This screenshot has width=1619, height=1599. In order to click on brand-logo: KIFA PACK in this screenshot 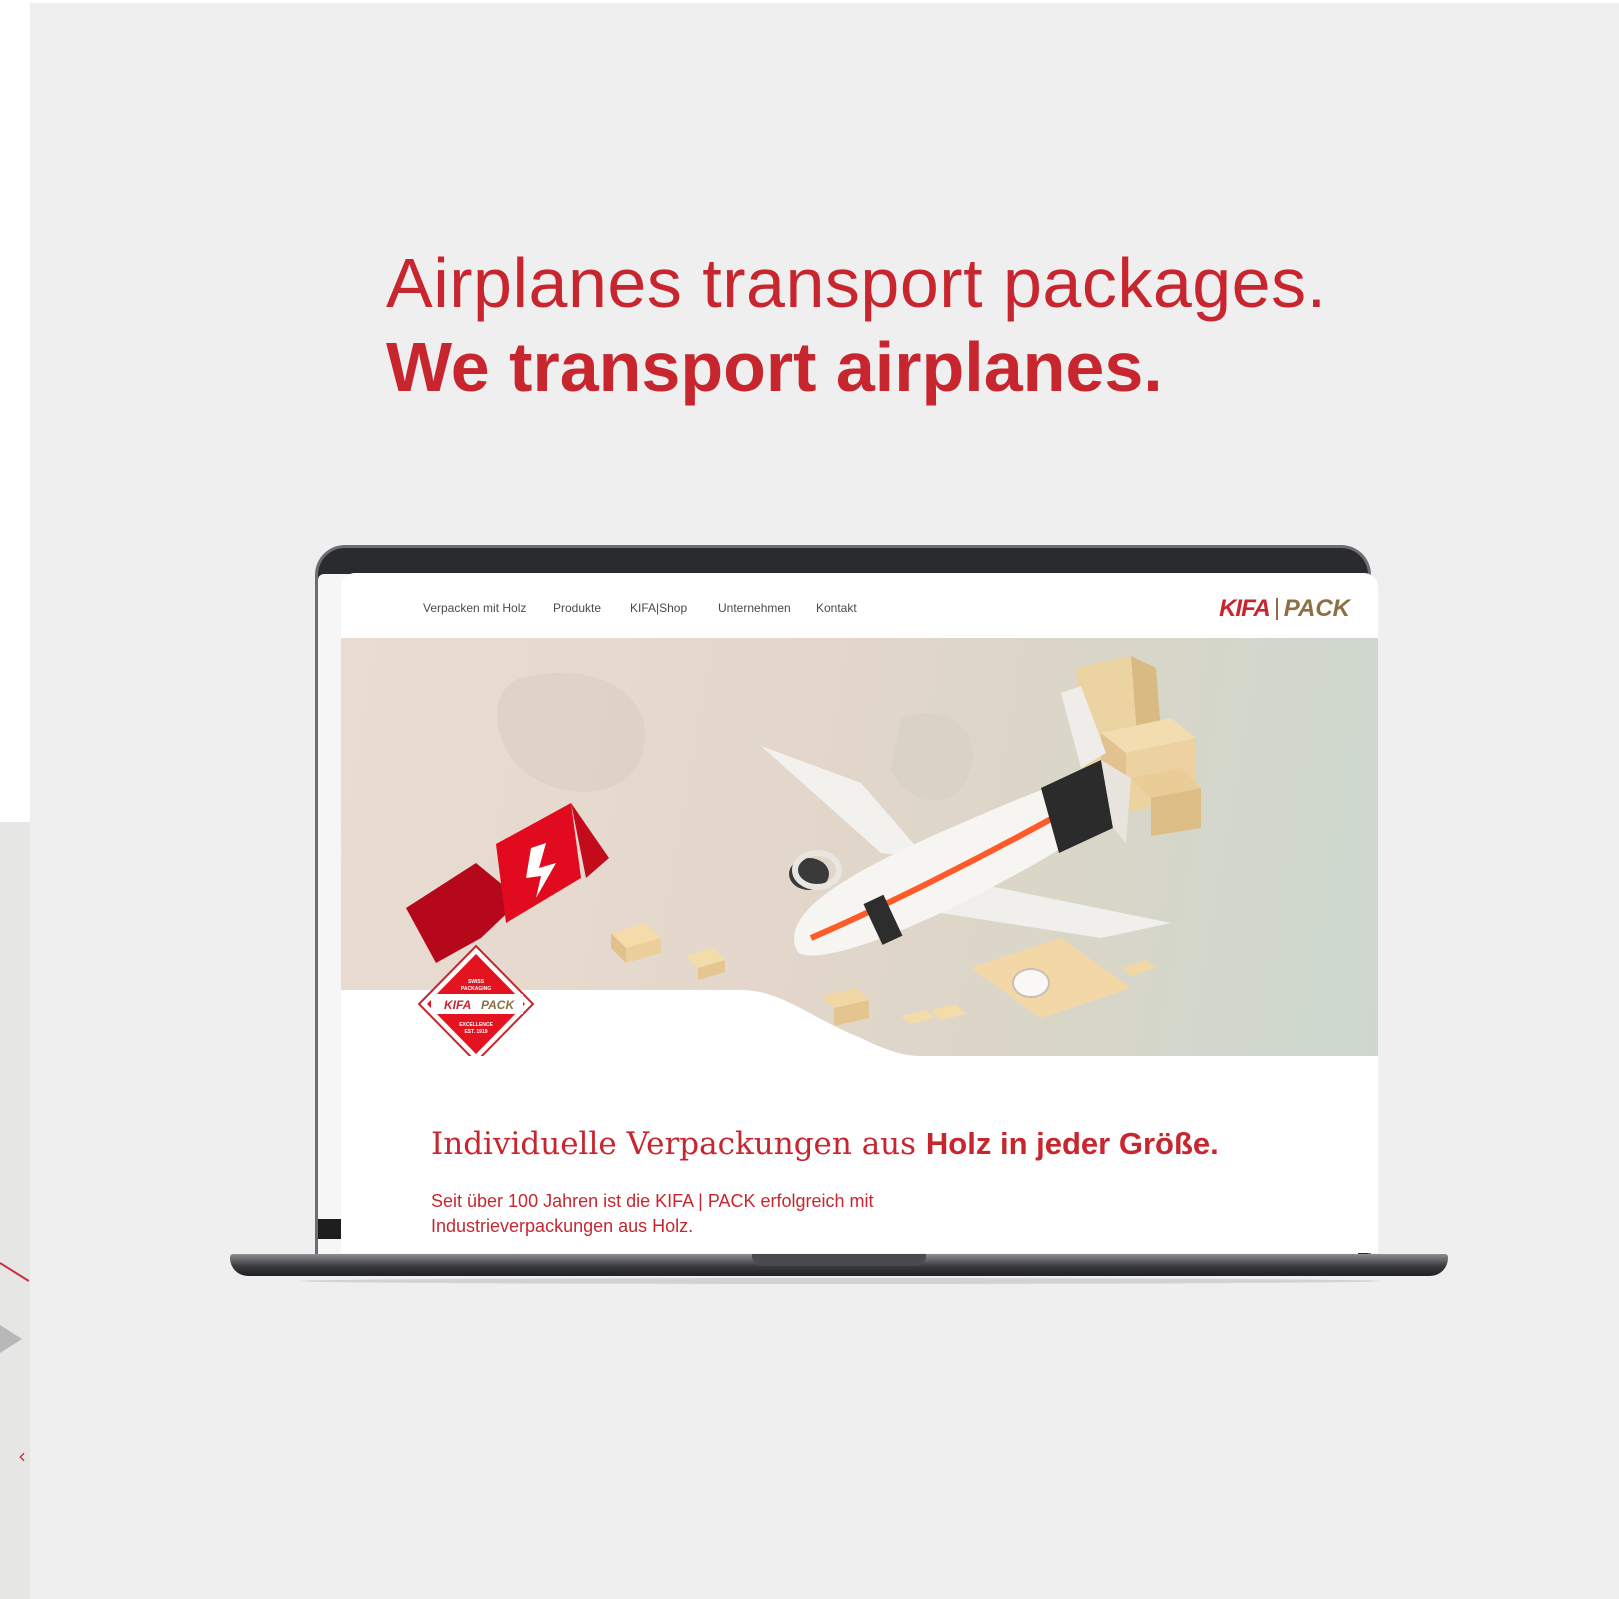, I will do `click(1284, 609)`.